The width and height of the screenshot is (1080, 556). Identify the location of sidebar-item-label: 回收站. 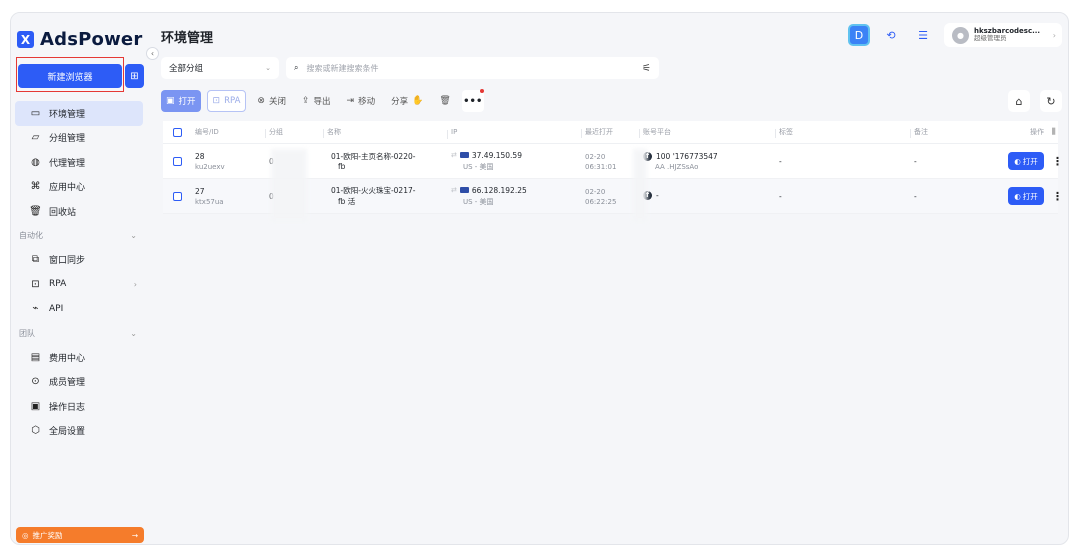
(63, 212).